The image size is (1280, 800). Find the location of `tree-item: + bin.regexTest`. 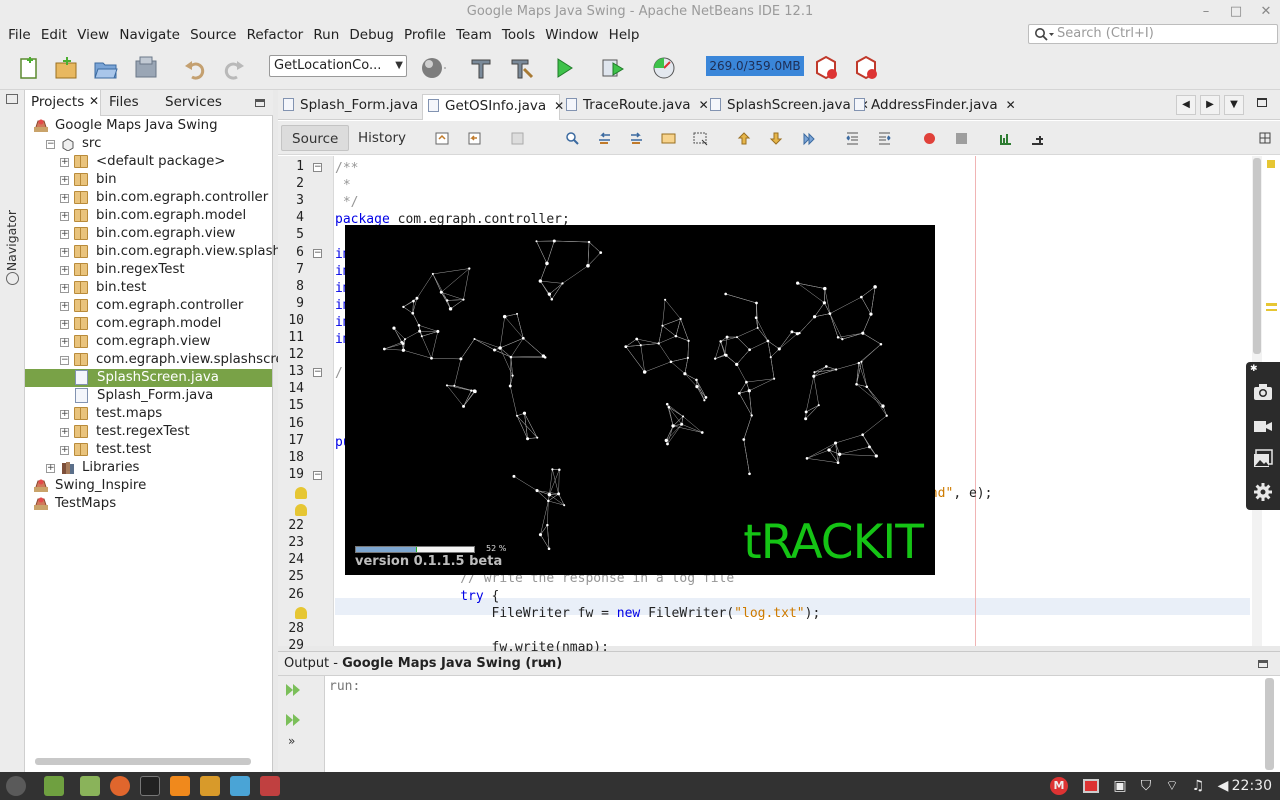

tree-item: + bin.regexTest is located at coordinates (148, 270).